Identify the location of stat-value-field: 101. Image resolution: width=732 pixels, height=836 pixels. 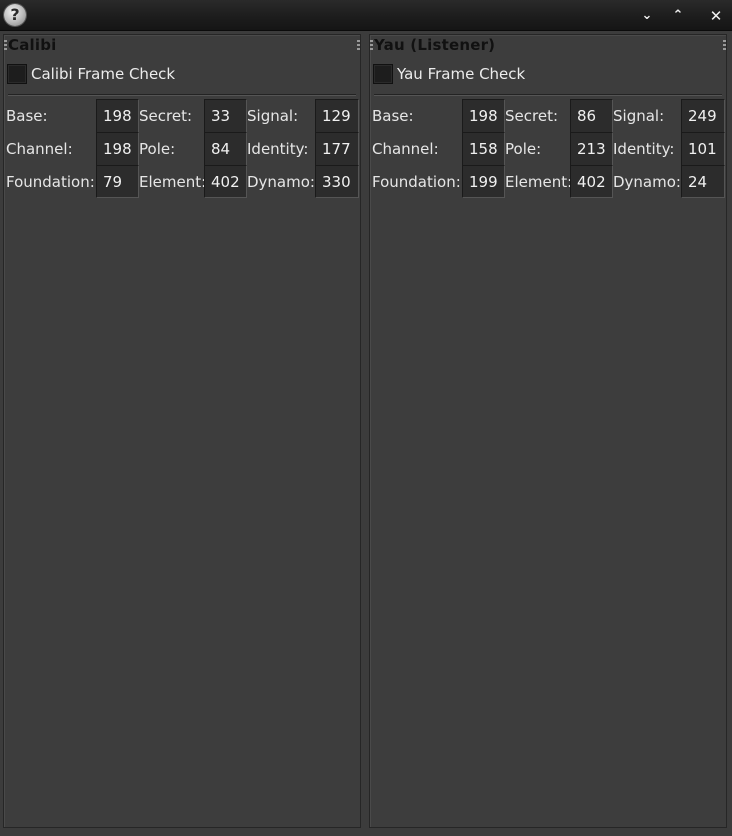
(703, 148).